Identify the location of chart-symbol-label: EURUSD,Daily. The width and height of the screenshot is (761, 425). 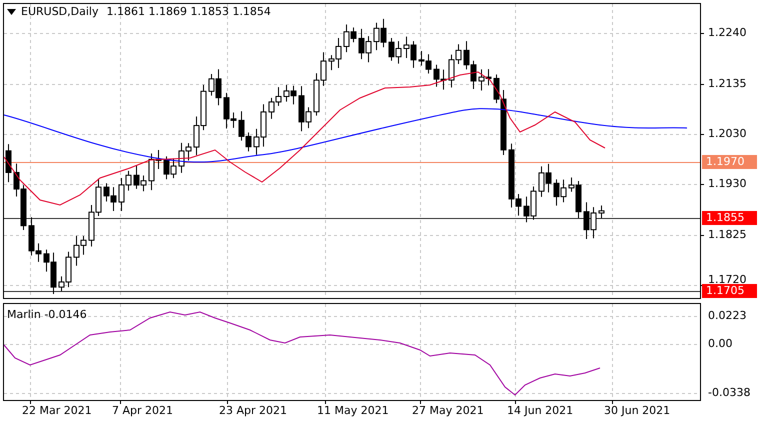
(59, 12).